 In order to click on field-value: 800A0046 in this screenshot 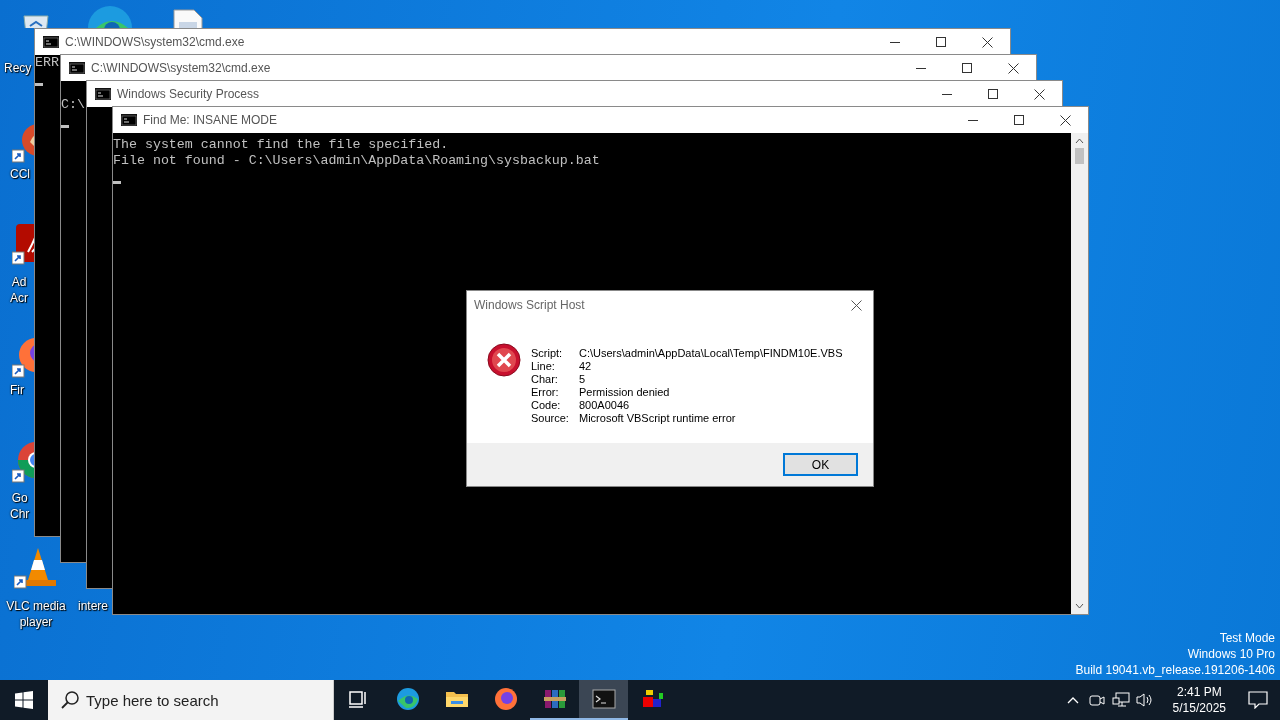, I will do `click(605, 405)`.